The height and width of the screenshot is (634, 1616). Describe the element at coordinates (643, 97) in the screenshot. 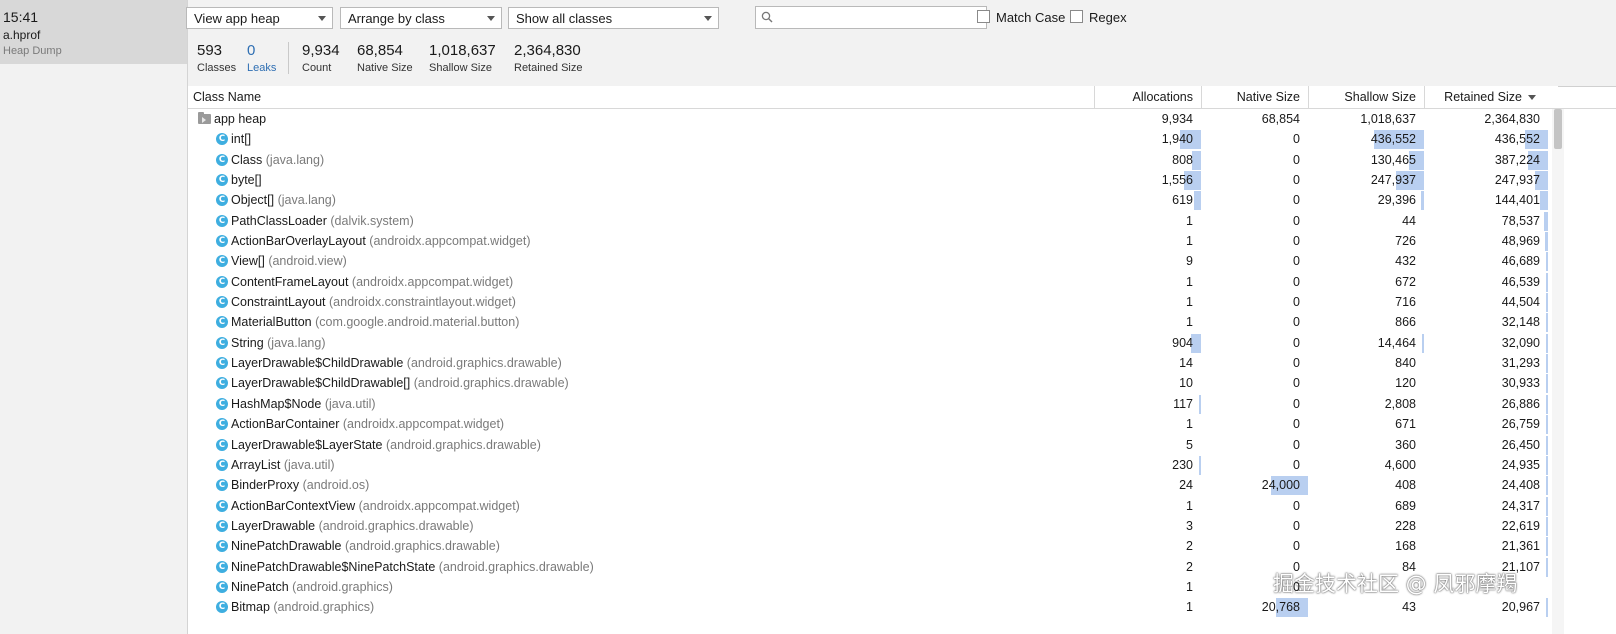

I see `column-header-class-name: Class Name` at that location.